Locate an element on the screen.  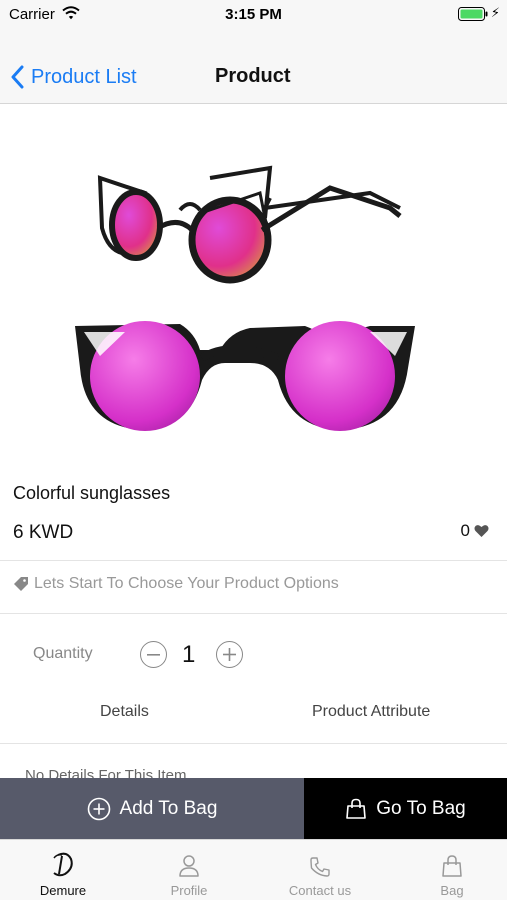
tab-demure: Demure is located at coordinates (63, 870).